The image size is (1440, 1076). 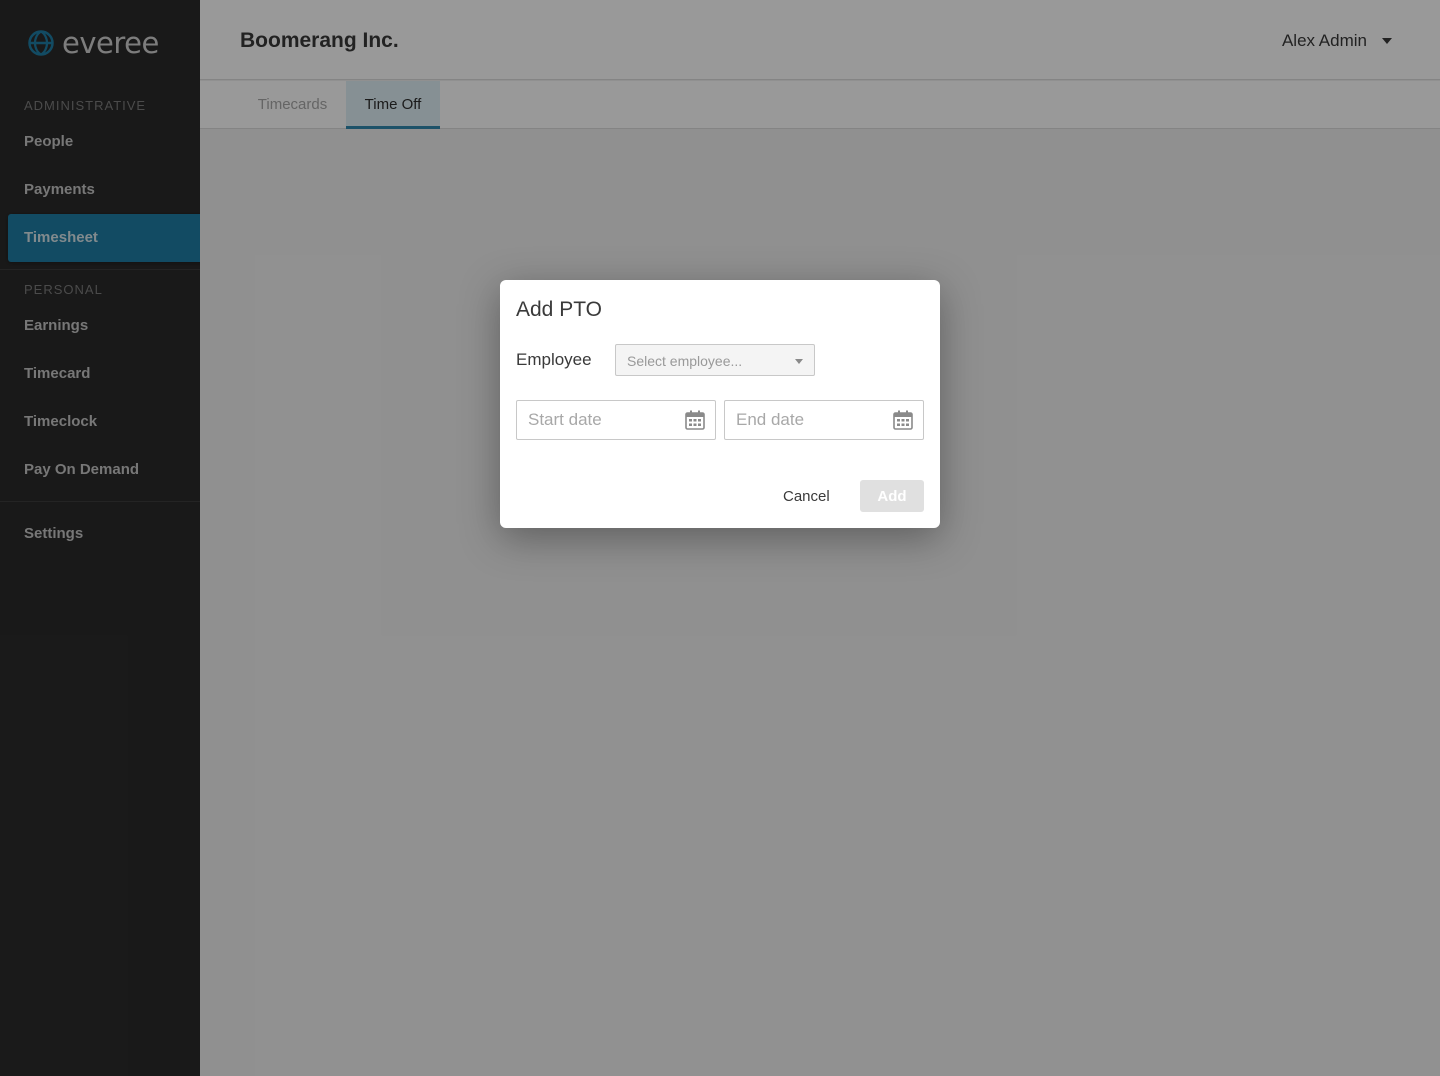 I want to click on add-button: Add, so click(x=892, y=496).